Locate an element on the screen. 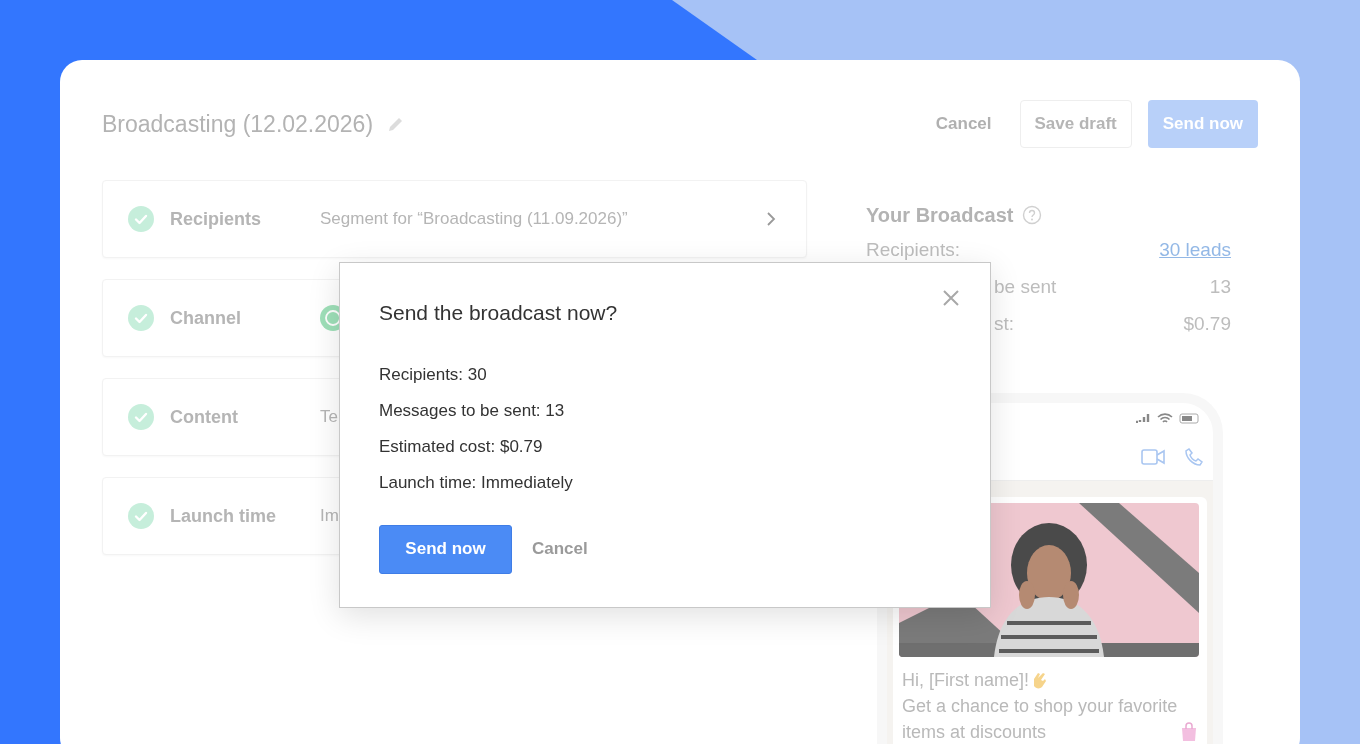 This screenshot has width=1360, height=744. close-icon is located at coordinates (951, 298).